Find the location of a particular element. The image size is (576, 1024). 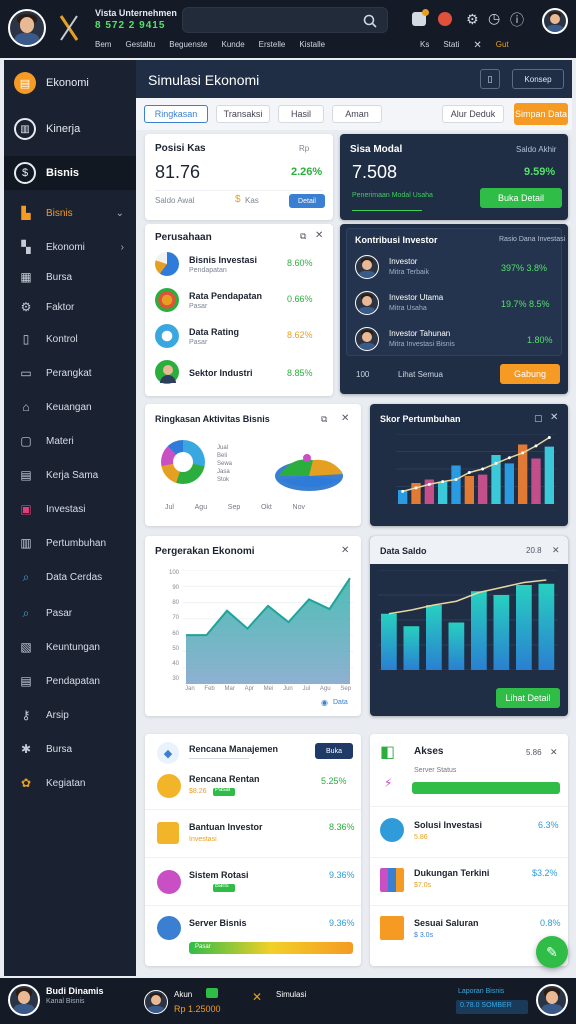

sidebar-item-bisnis-active: $ Bisnis is located at coordinates (70, 173).